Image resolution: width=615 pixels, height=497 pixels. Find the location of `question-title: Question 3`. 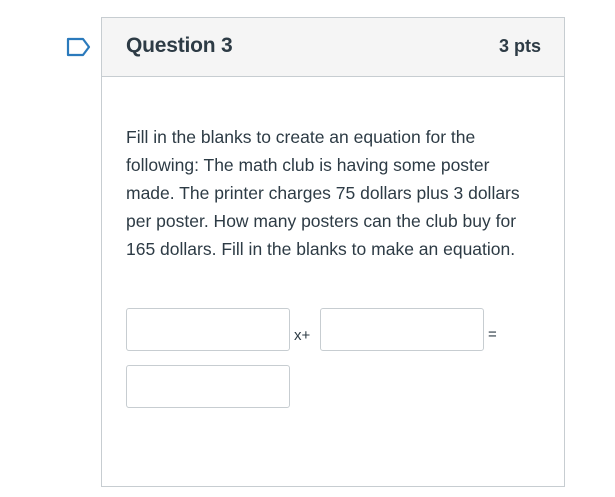

question-title: Question 3 is located at coordinates (179, 45).